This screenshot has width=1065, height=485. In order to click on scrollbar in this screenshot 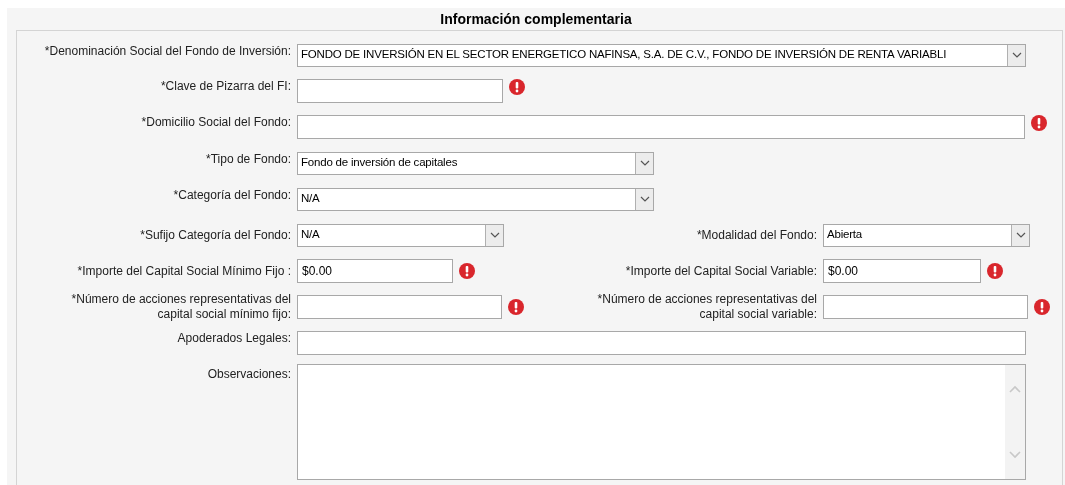, I will do `click(1015, 422)`.